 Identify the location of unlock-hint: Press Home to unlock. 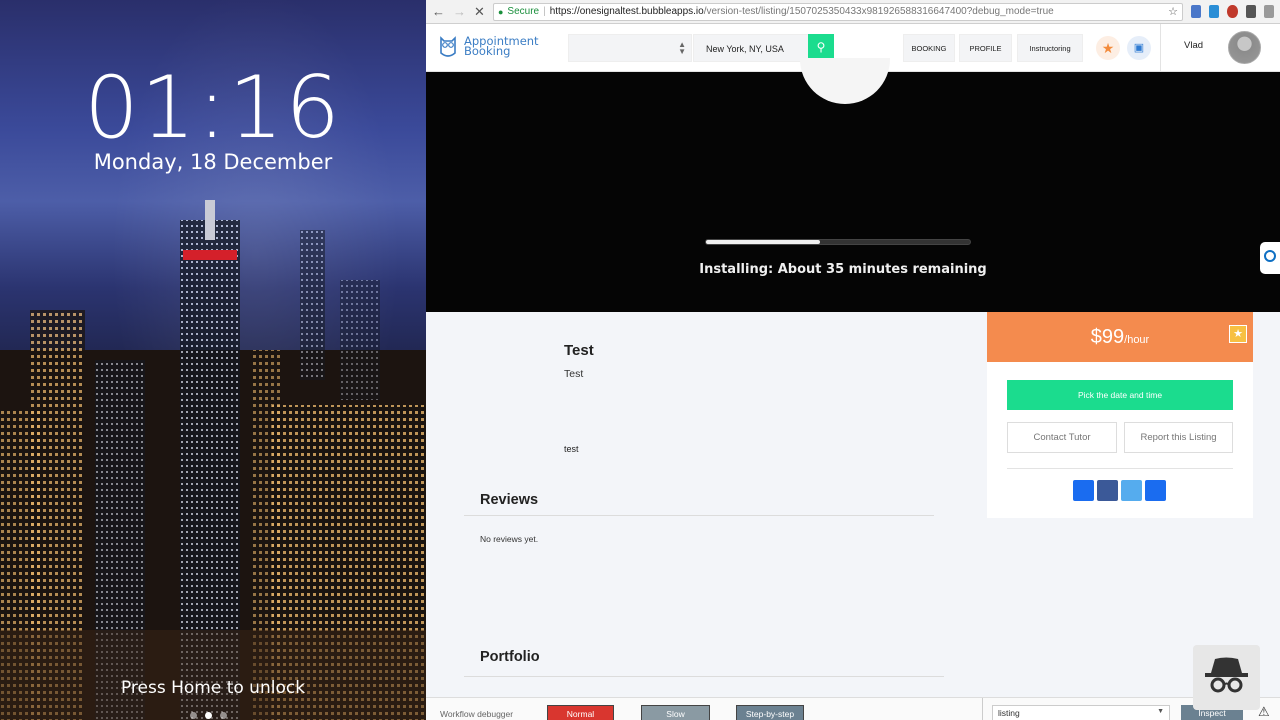
(213, 688).